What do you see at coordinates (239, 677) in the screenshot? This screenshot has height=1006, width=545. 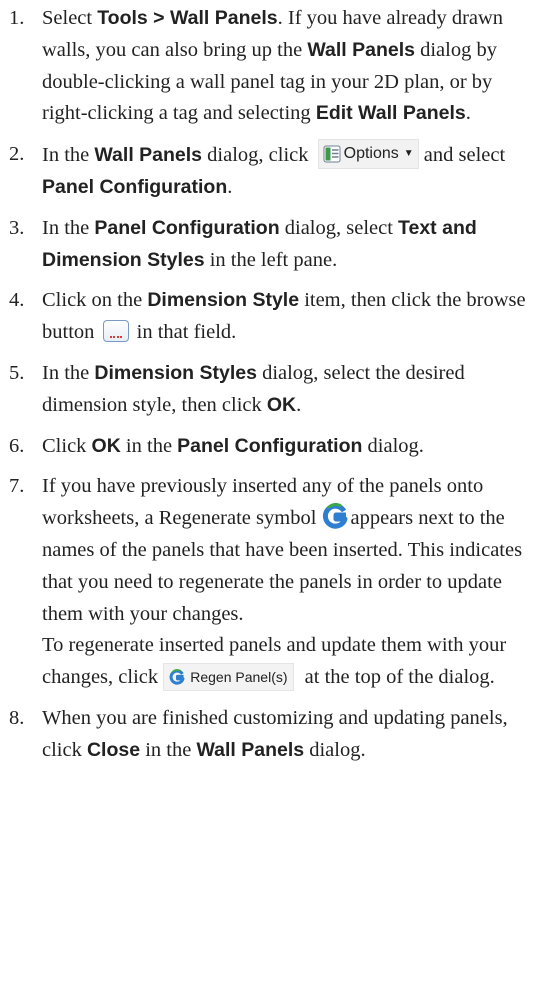 I see `regen-panels-button-label: Regen Panel(s)` at bounding box center [239, 677].